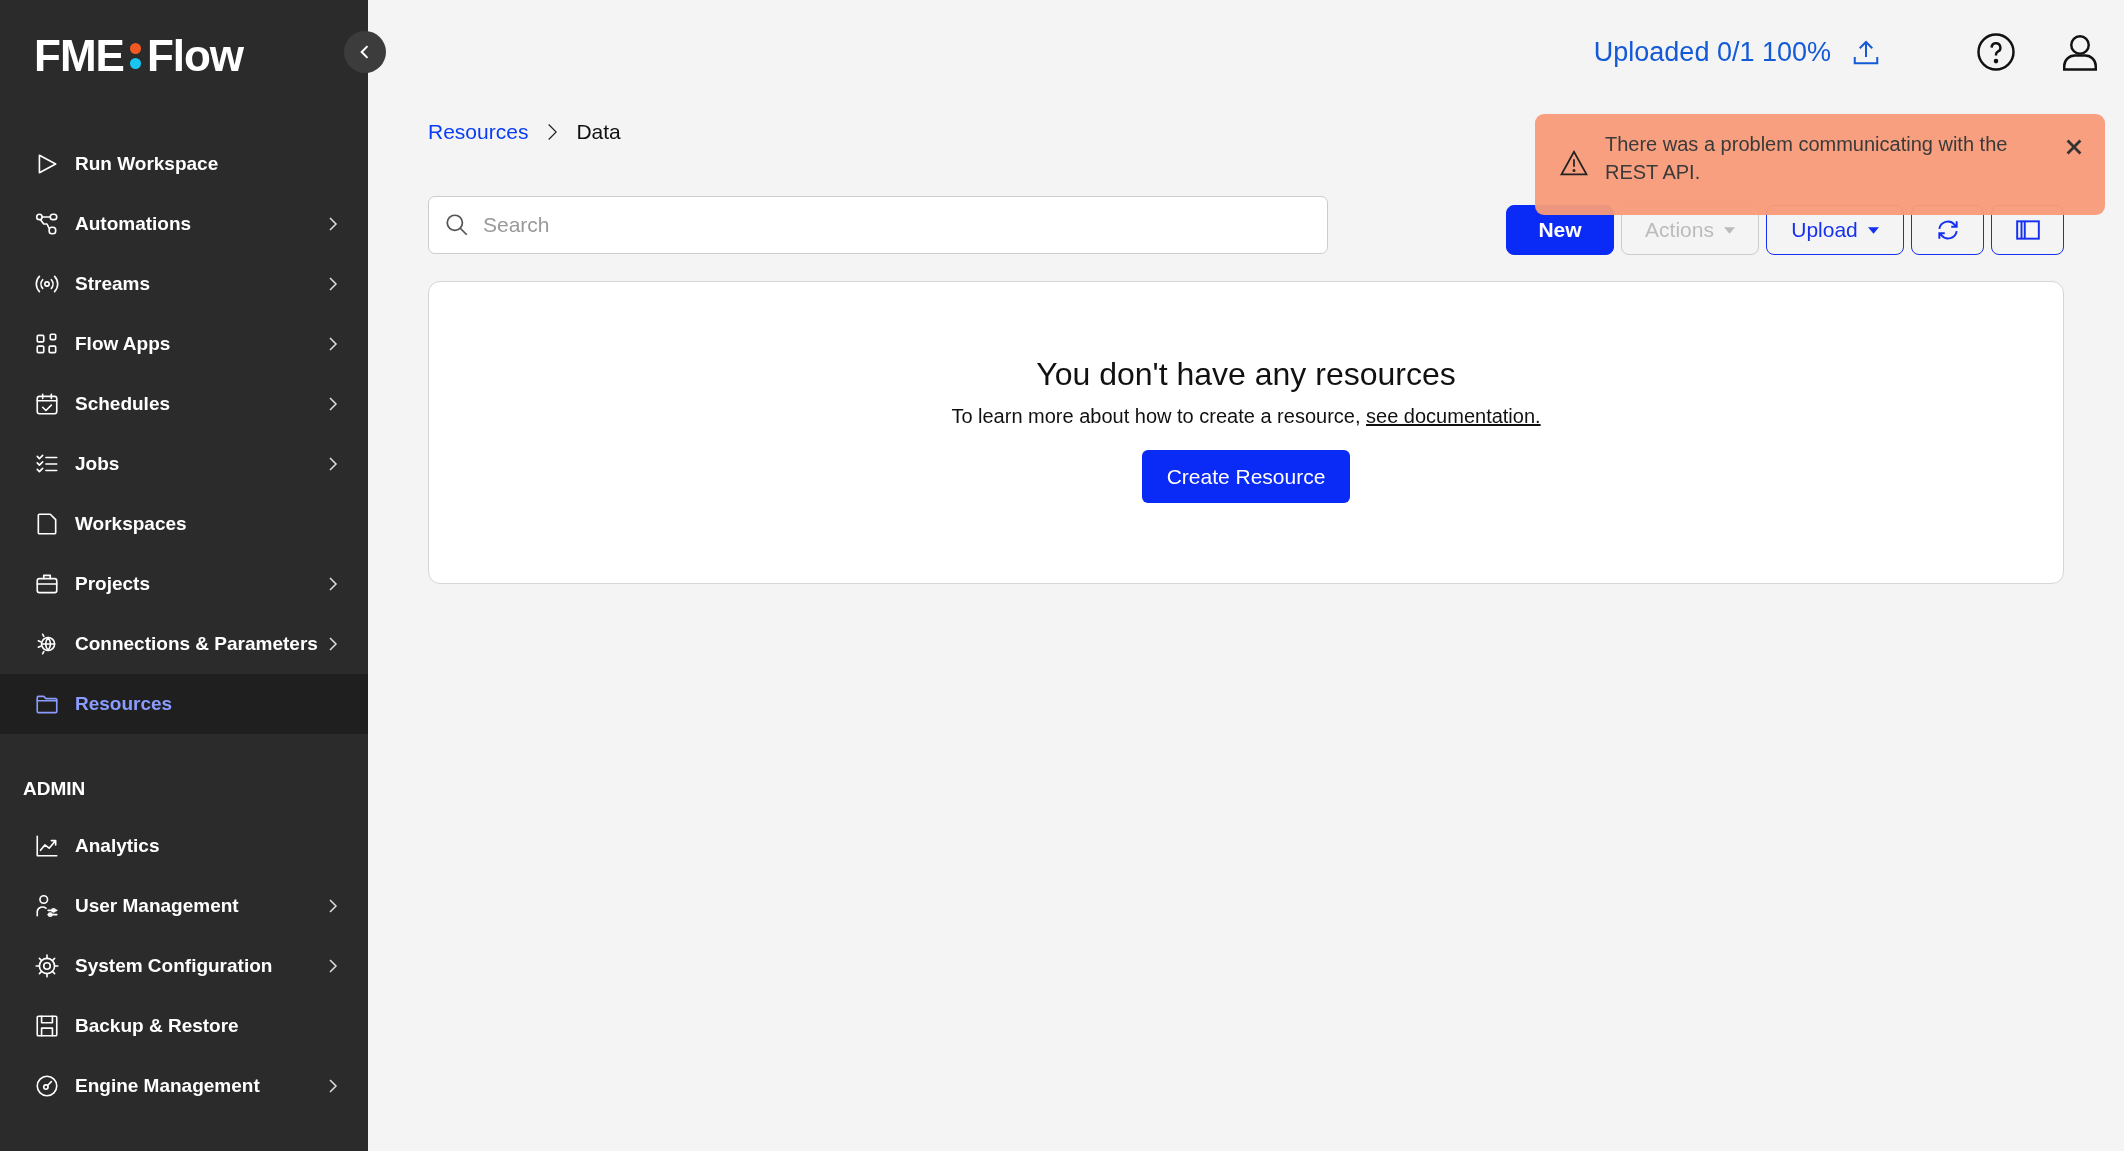  I want to click on section-heading: ADMIN, so click(54, 789).